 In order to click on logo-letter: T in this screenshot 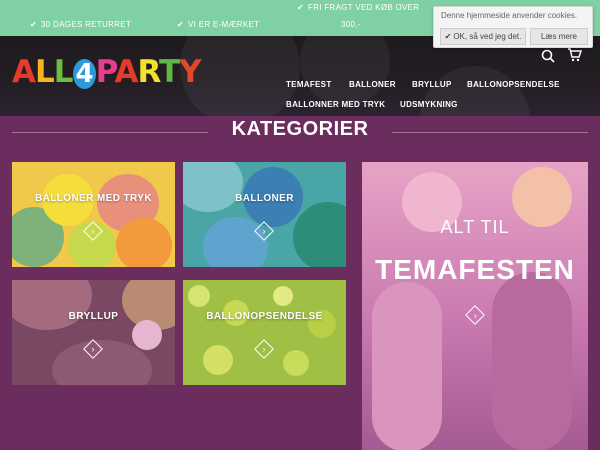, I will do `click(169, 72)`.